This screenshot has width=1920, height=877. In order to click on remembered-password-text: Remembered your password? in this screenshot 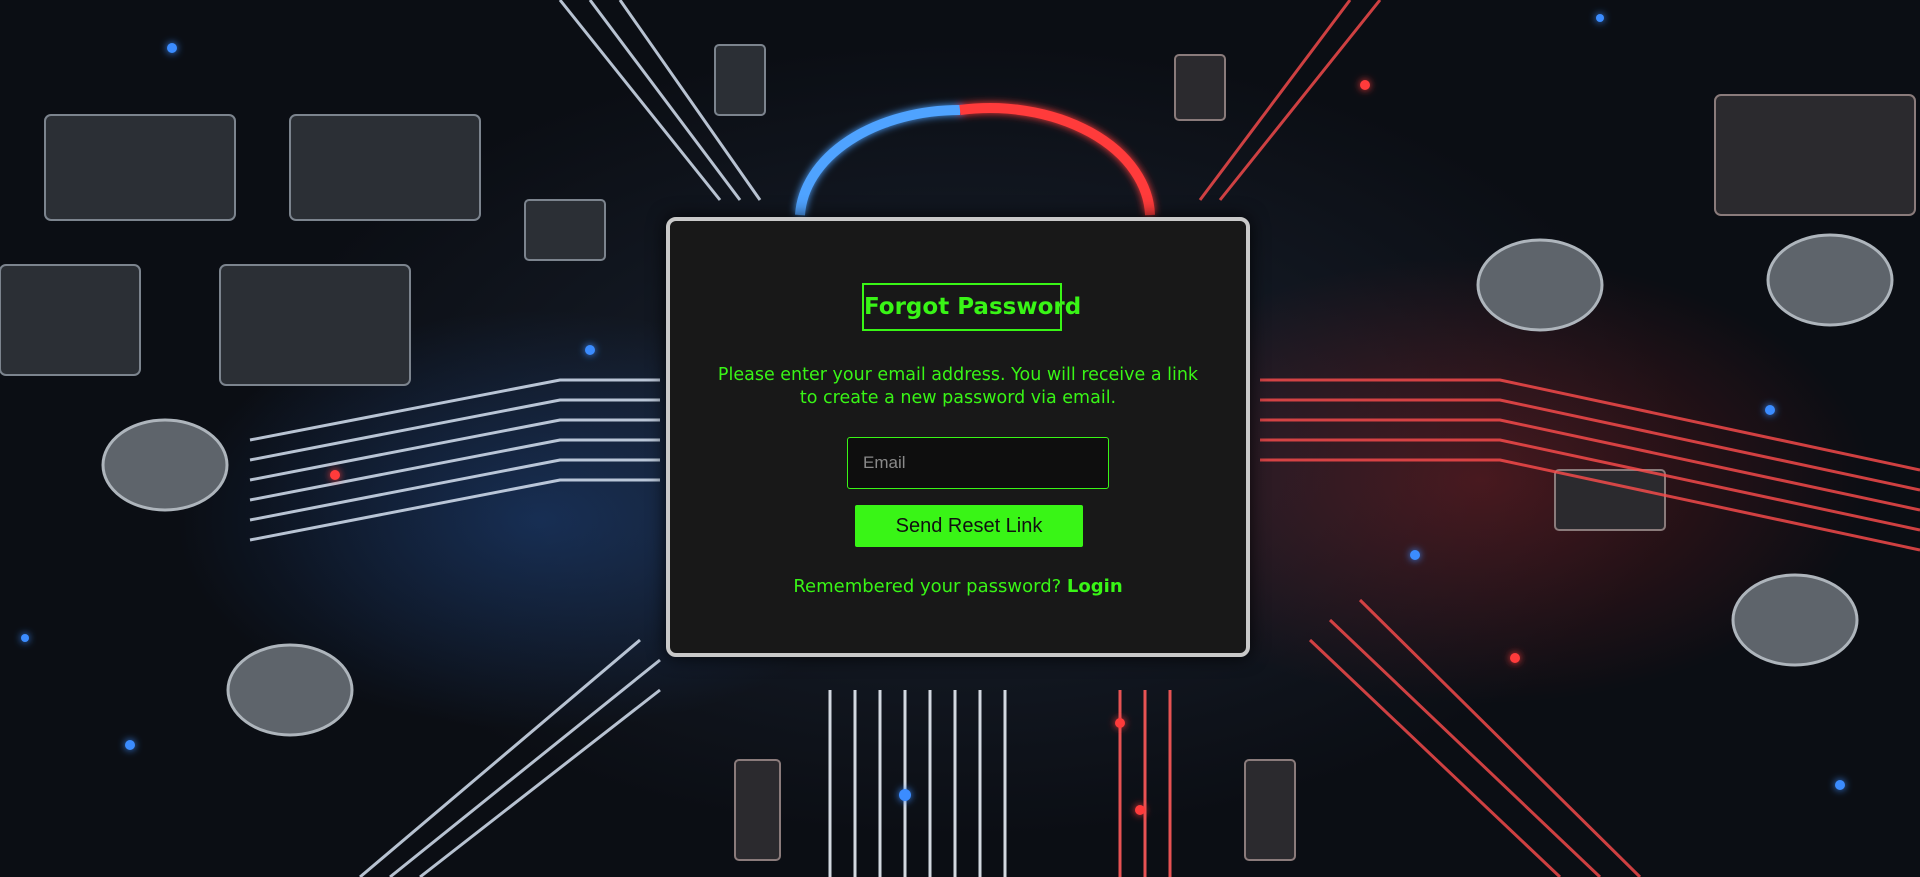, I will do `click(930, 586)`.